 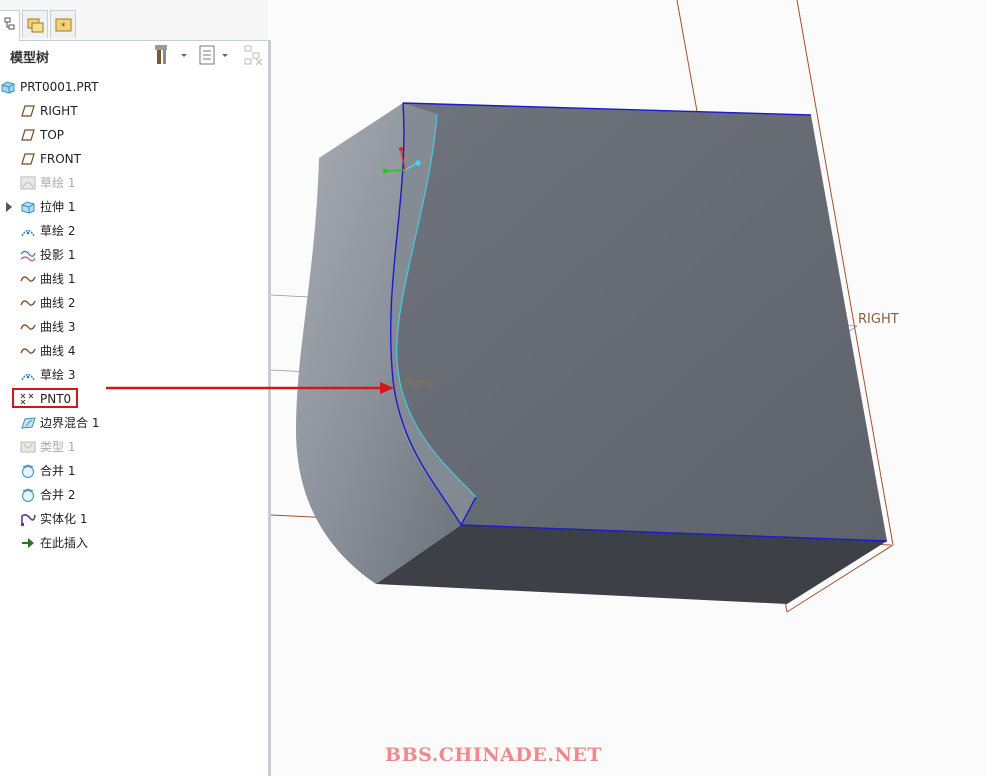 What do you see at coordinates (9, 207) in the screenshot?
I see `expand-arrow-icon` at bounding box center [9, 207].